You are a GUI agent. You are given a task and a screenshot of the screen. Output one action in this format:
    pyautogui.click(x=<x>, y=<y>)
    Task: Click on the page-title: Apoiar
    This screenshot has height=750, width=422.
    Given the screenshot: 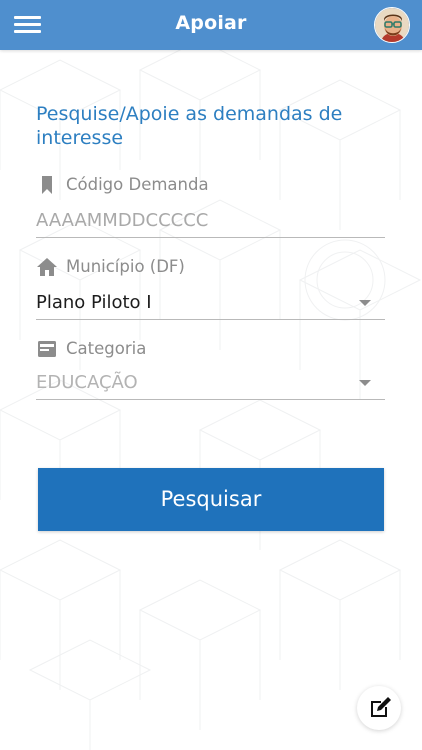 What is the action you would take?
    pyautogui.click(x=211, y=23)
    